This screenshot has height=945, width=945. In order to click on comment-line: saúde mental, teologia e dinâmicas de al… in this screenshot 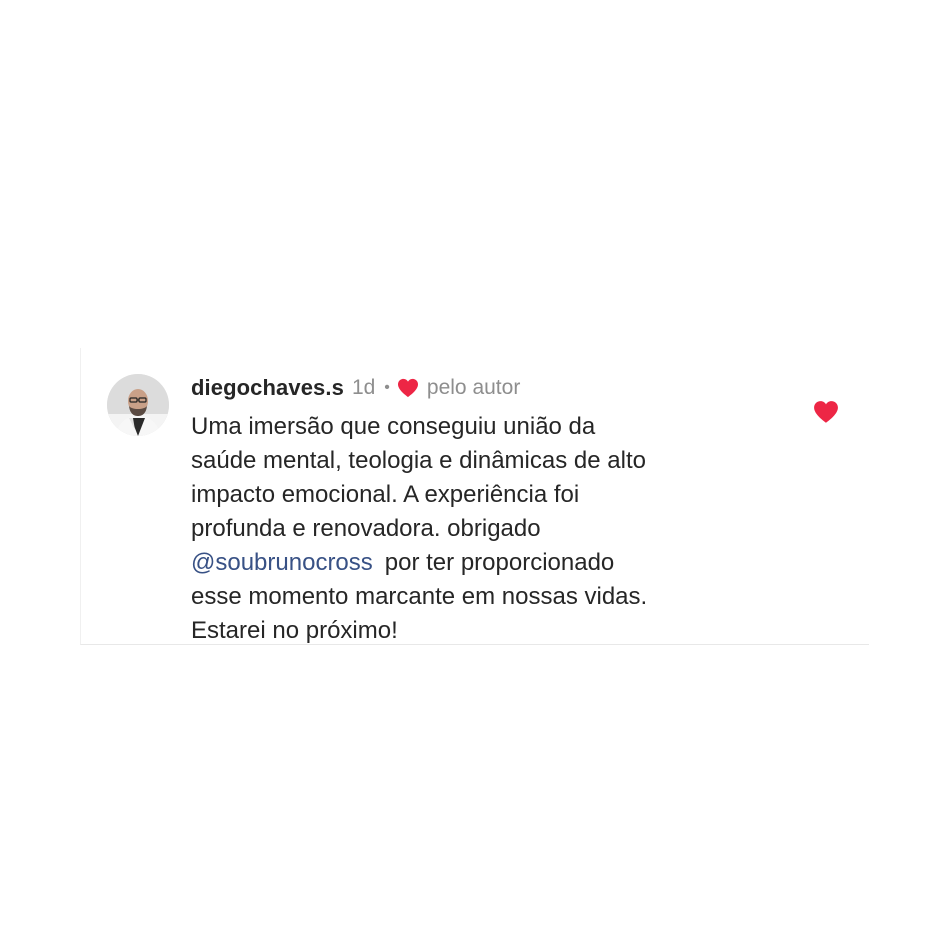, I will do `click(418, 460)`.